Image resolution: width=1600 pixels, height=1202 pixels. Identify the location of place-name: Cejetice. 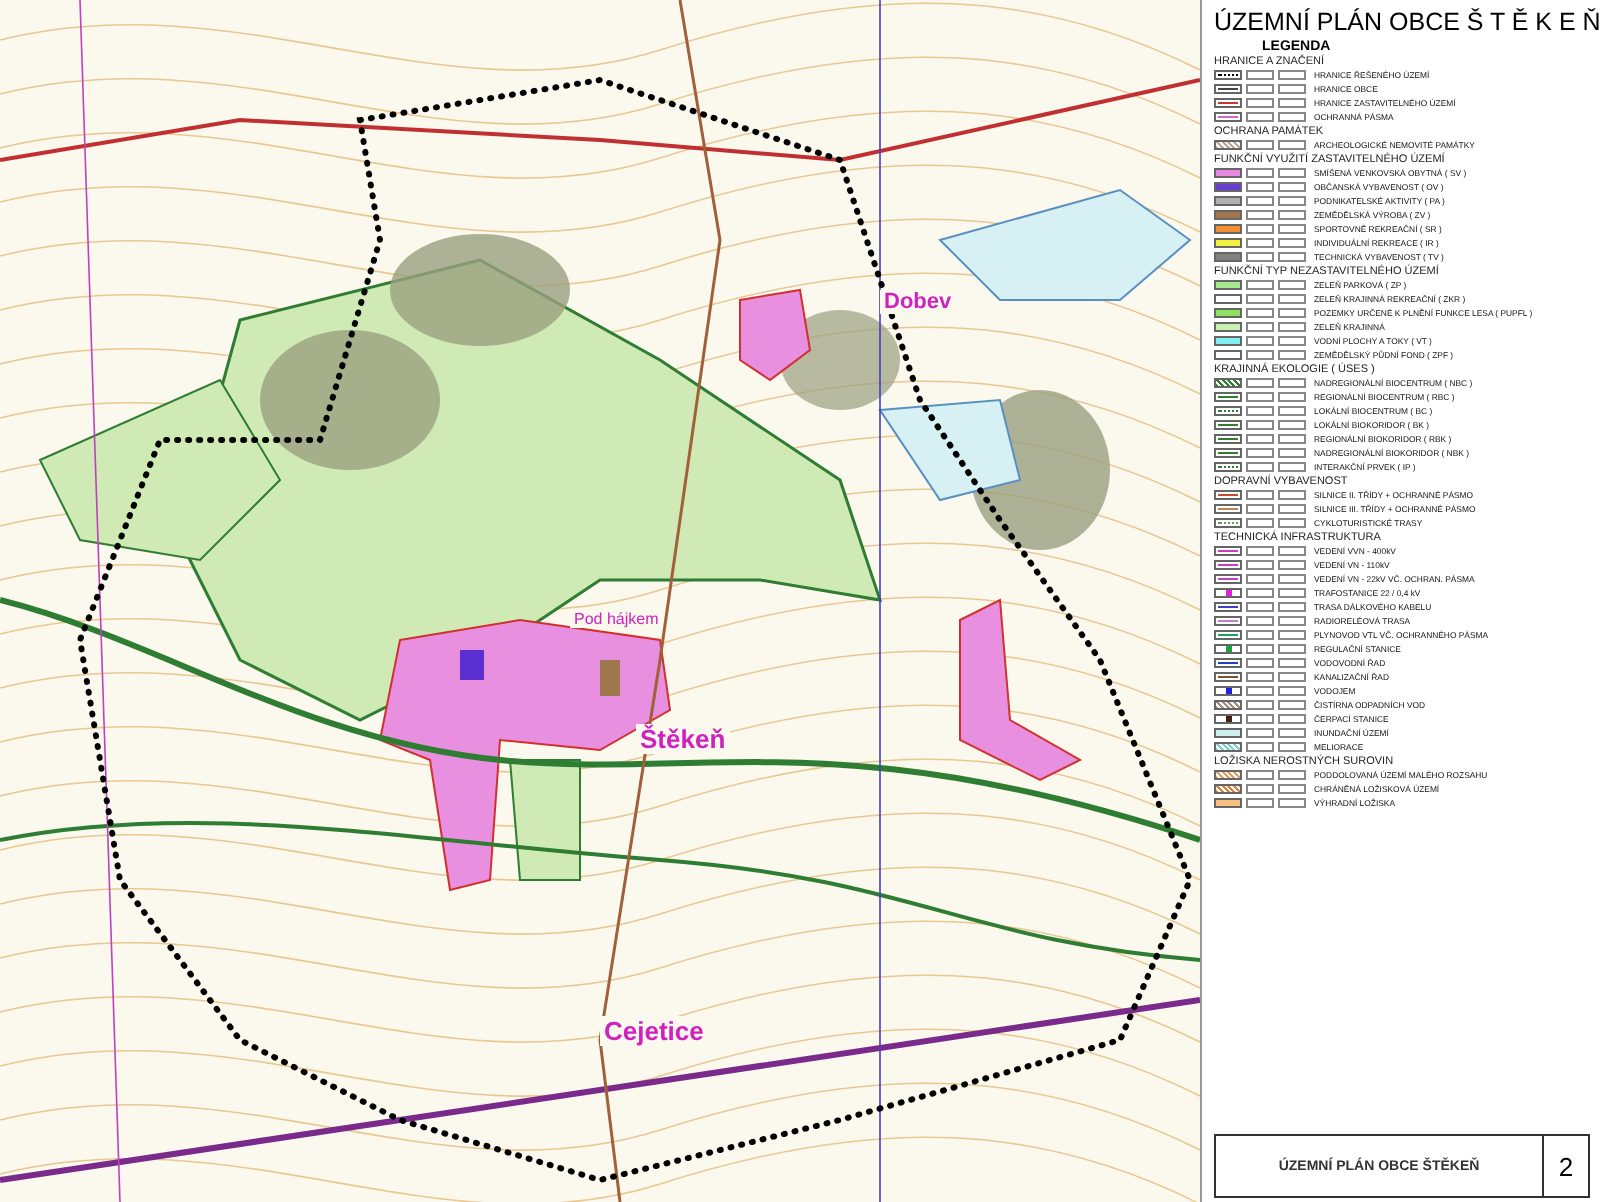
(654, 1031).